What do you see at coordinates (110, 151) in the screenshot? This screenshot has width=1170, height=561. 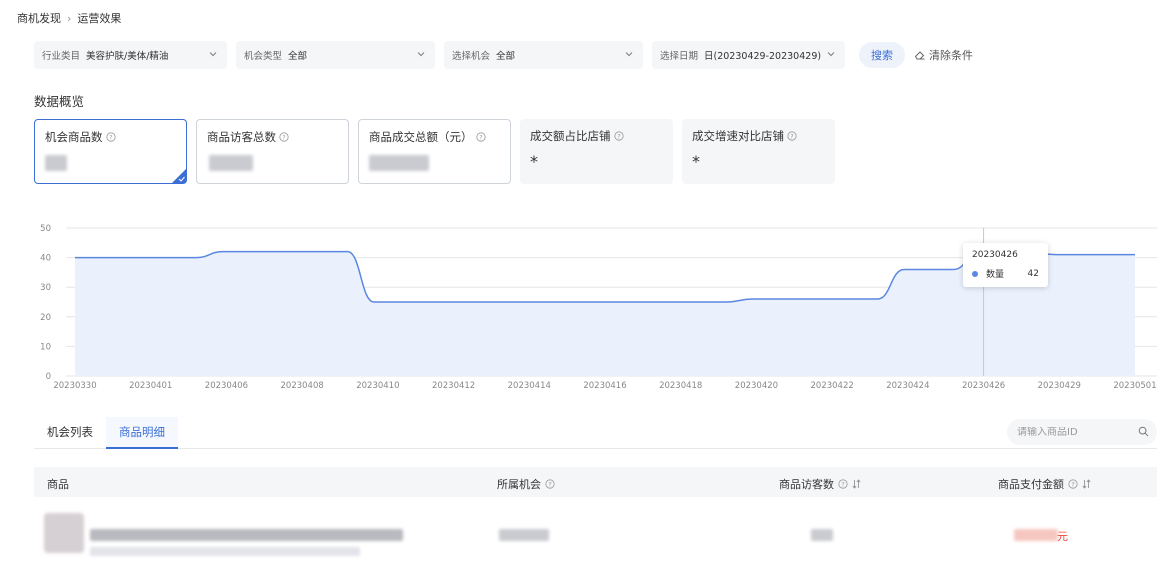 I see `metric-card-opportunity-products: 机会商品数 ?` at bounding box center [110, 151].